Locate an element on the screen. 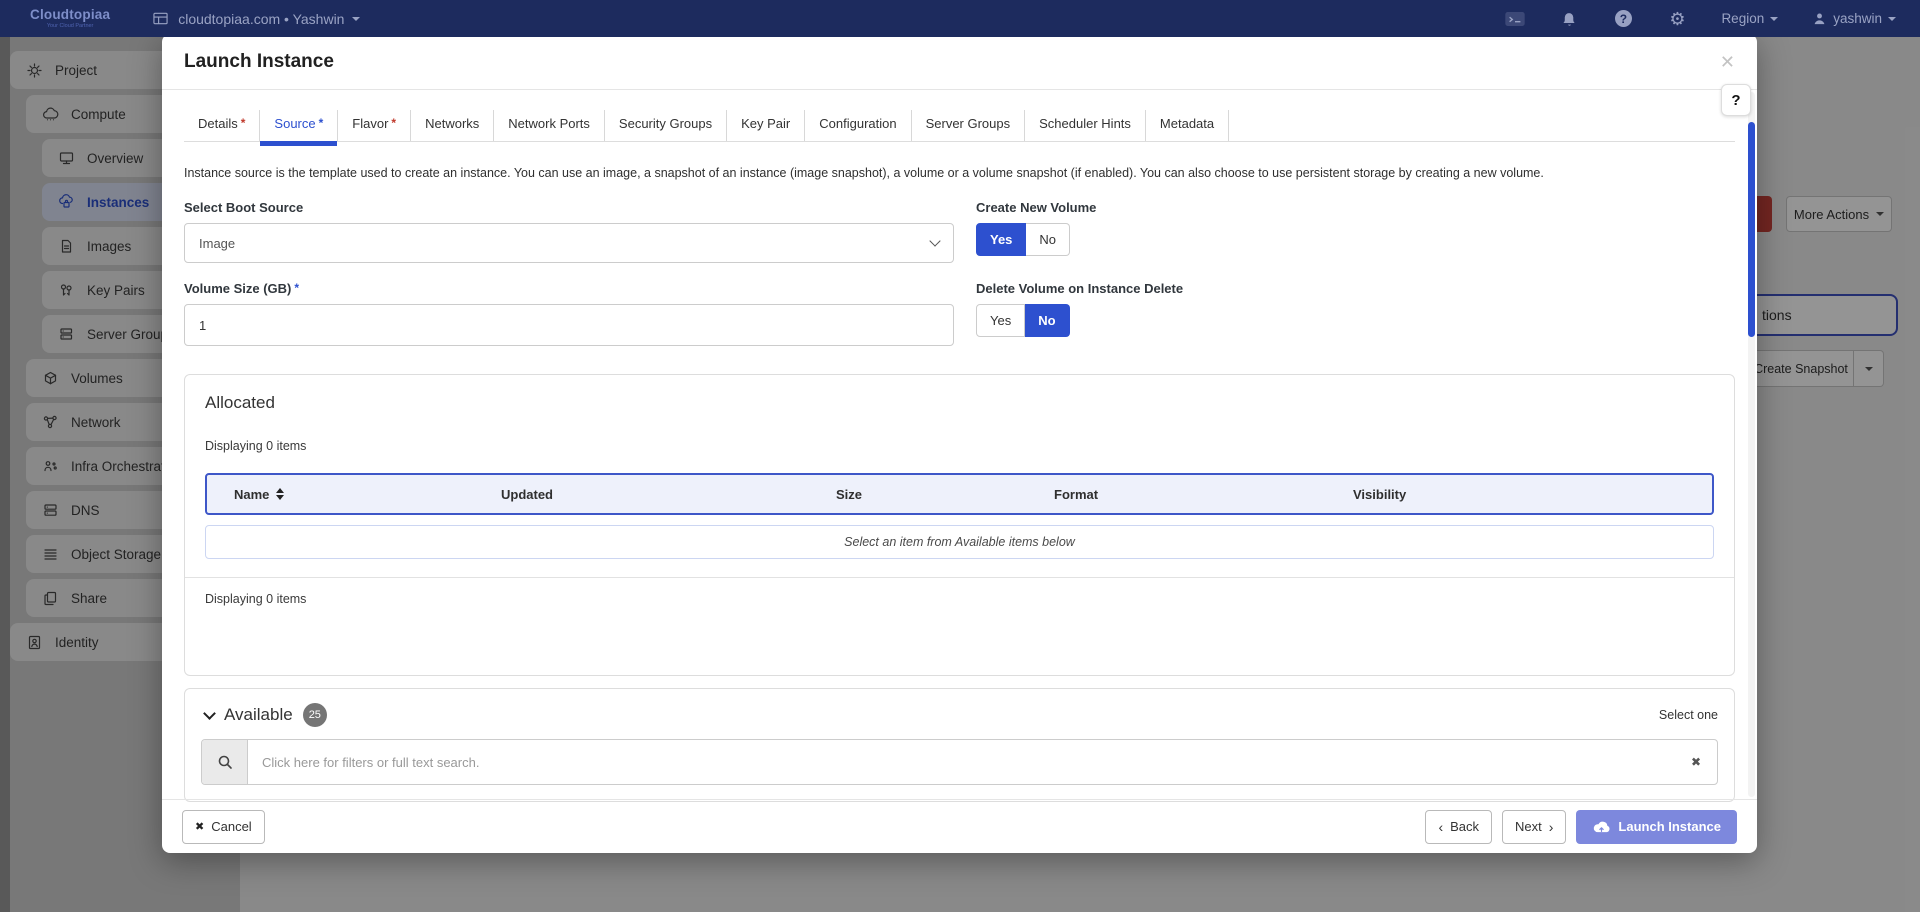  tab-label: Configuration is located at coordinates (858, 123).